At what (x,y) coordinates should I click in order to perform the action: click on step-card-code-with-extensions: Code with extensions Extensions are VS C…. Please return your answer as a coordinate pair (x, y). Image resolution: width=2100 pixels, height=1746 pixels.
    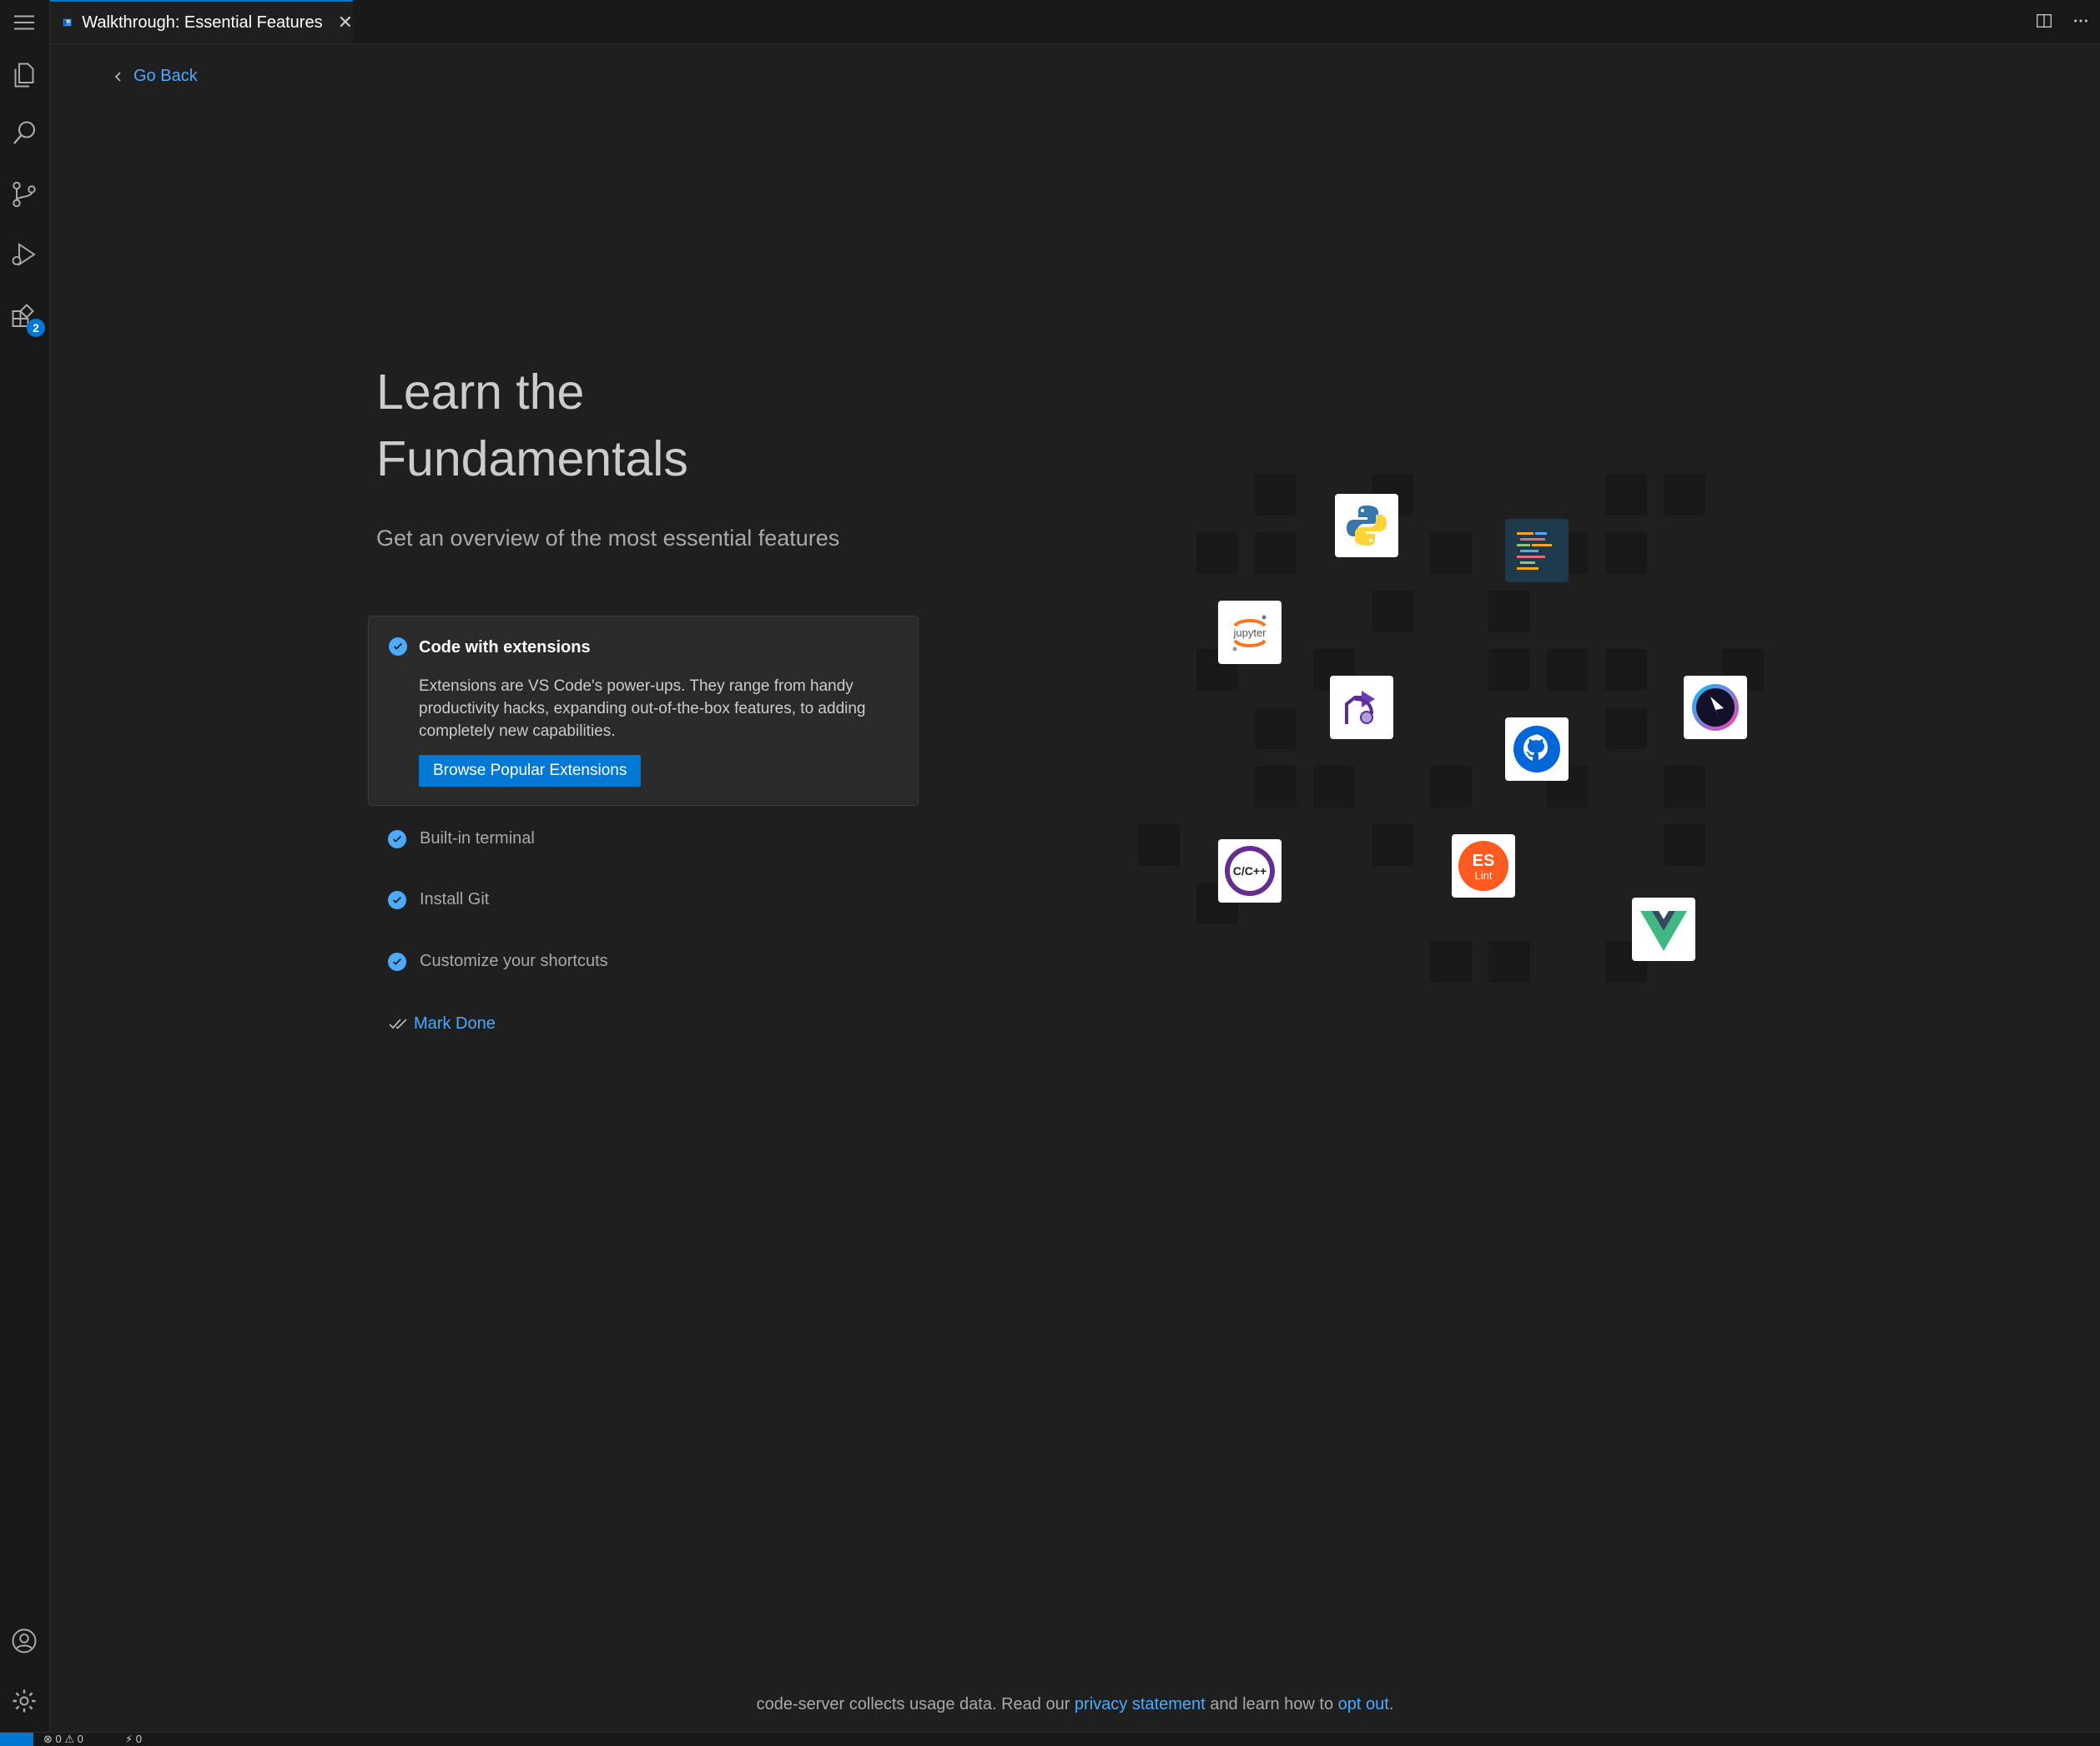
    Looking at the image, I should click on (644, 711).